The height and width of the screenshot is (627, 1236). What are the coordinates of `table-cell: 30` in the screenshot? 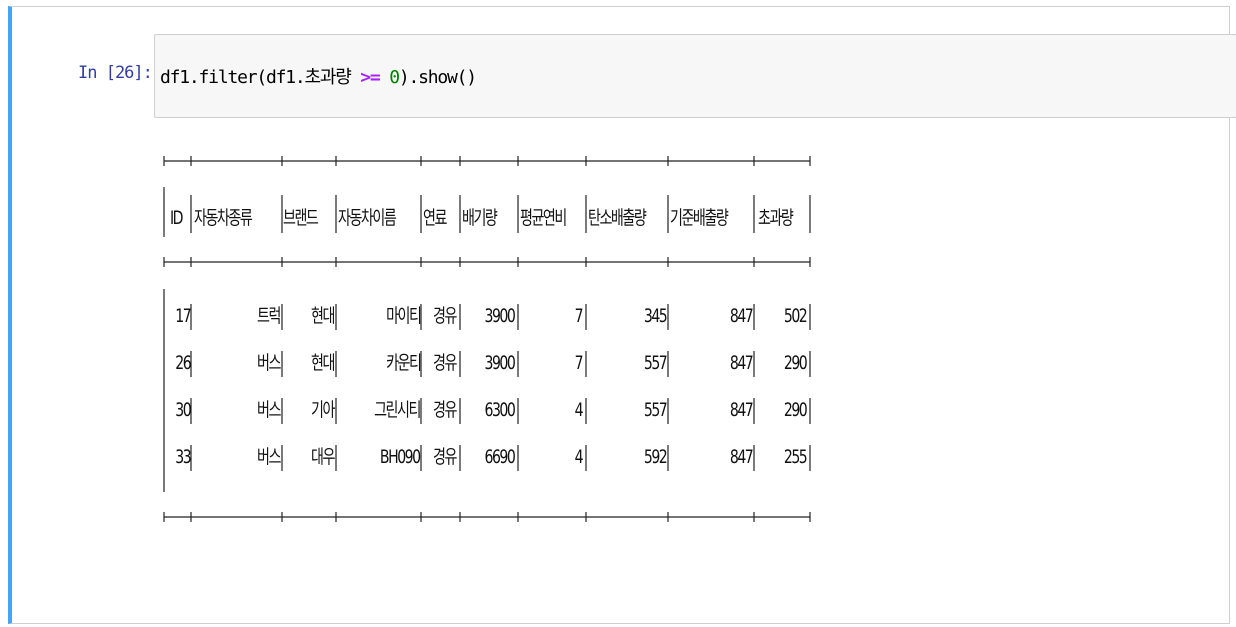 It's located at (183, 410).